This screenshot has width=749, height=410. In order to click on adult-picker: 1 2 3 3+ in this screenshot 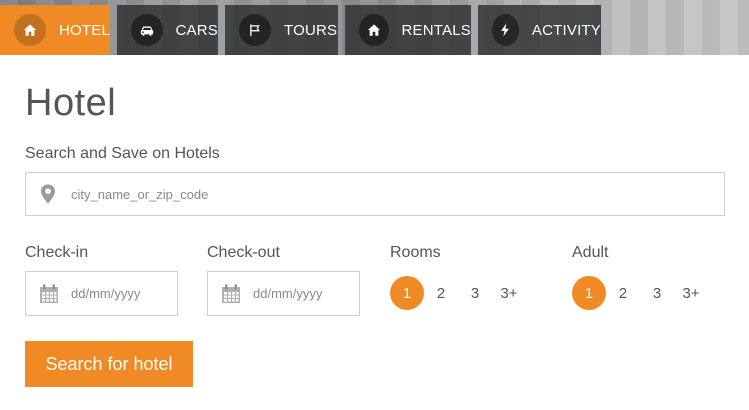, I will do `click(640, 293)`.